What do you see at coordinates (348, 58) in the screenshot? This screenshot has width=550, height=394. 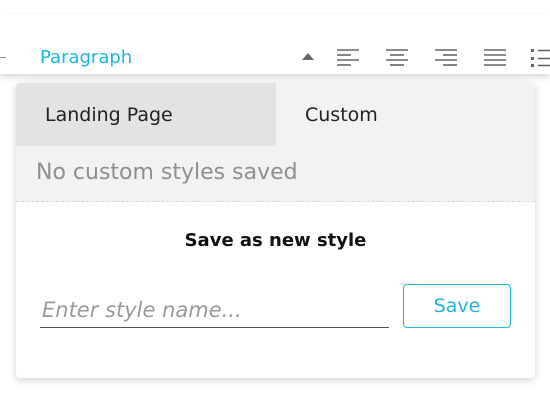 I see `align-left-icon` at bounding box center [348, 58].